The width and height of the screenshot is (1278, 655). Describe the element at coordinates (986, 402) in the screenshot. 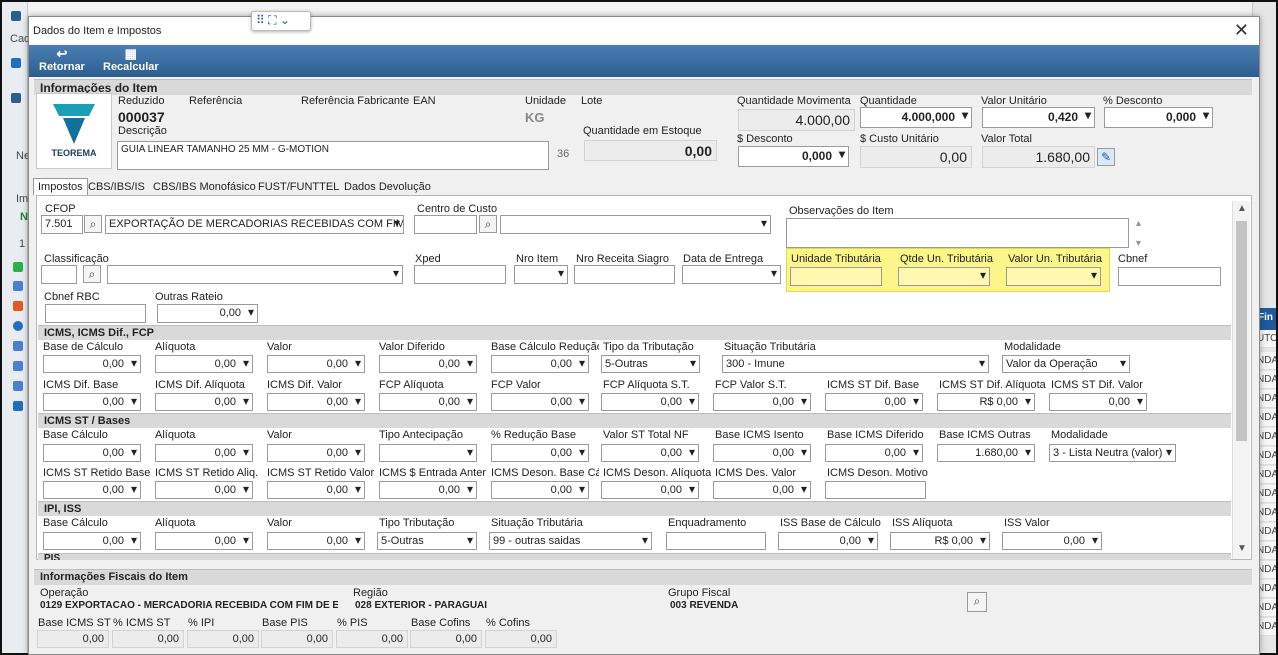

I see `icms-st-dif-aliquota-field: R$ 0,00` at that location.